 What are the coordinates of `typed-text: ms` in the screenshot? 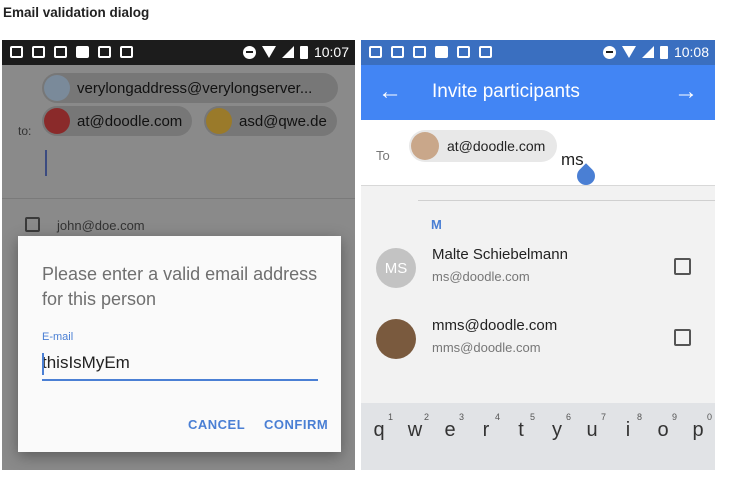 It's located at (572, 159).